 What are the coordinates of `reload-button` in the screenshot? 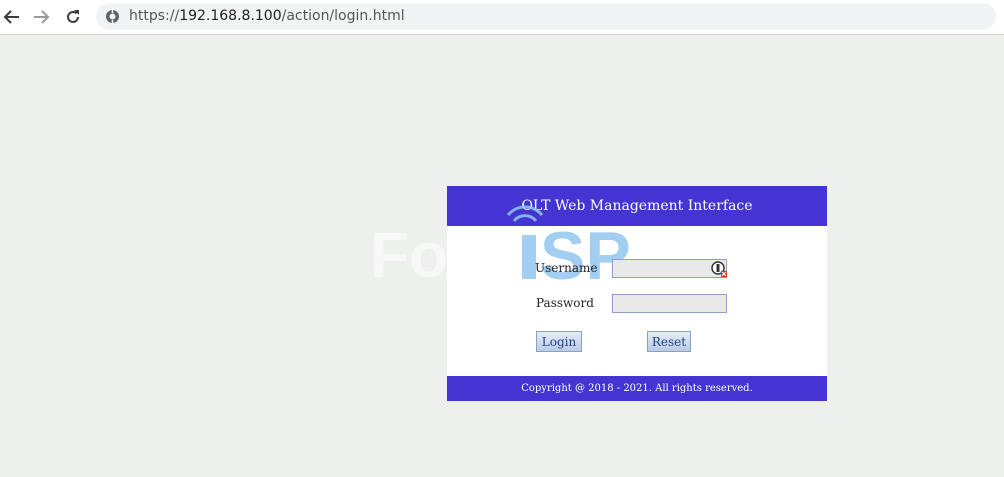 It's located at (73, 17).